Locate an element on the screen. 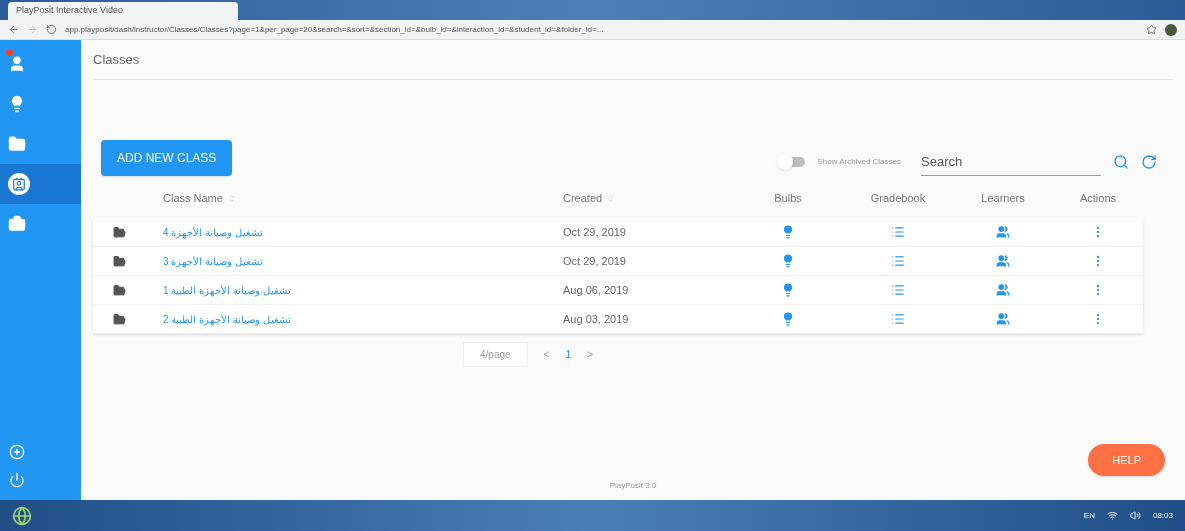 This screenshot has width=1185, height=531. page-size-select: 4/page is located at coordinates (495, 354).